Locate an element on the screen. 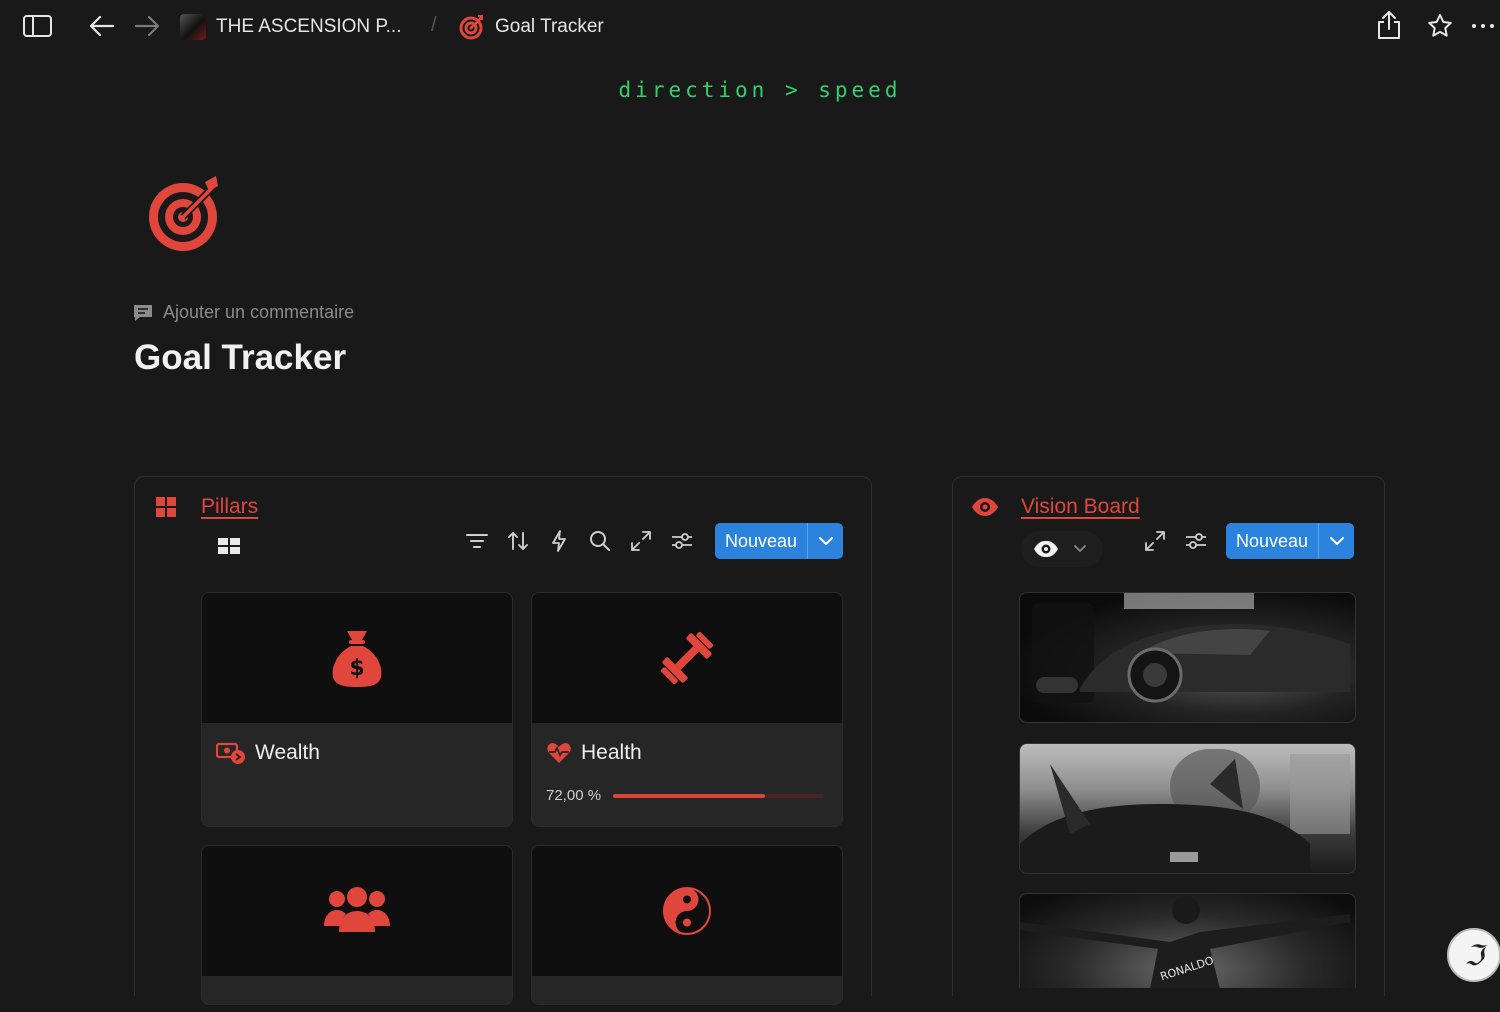  supercar-photo is located at coordinates (1185, 811).